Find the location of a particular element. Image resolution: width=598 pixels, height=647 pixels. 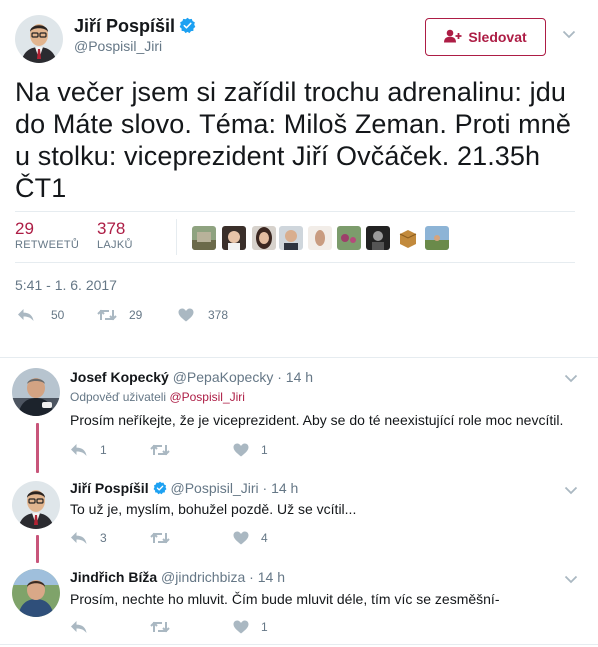

tweet-timestamp: 5:41 - 1. 6. 2017 is located at coordinates (66, 285).